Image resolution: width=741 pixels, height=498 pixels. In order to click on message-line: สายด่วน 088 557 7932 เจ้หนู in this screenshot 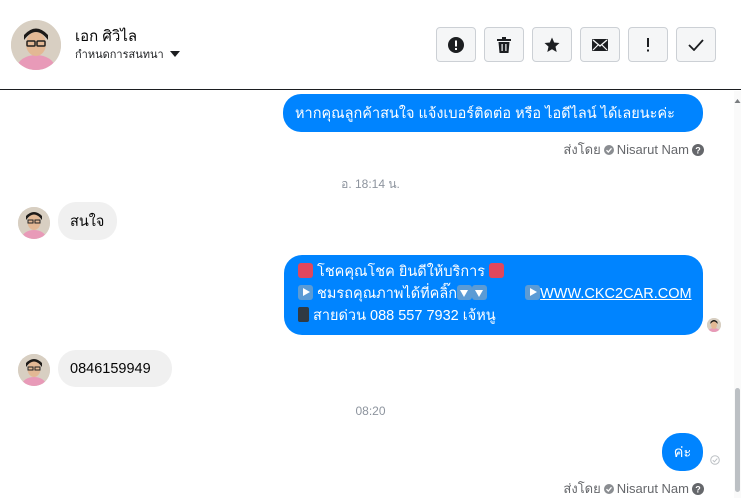, I will do `click(493, 316)`.